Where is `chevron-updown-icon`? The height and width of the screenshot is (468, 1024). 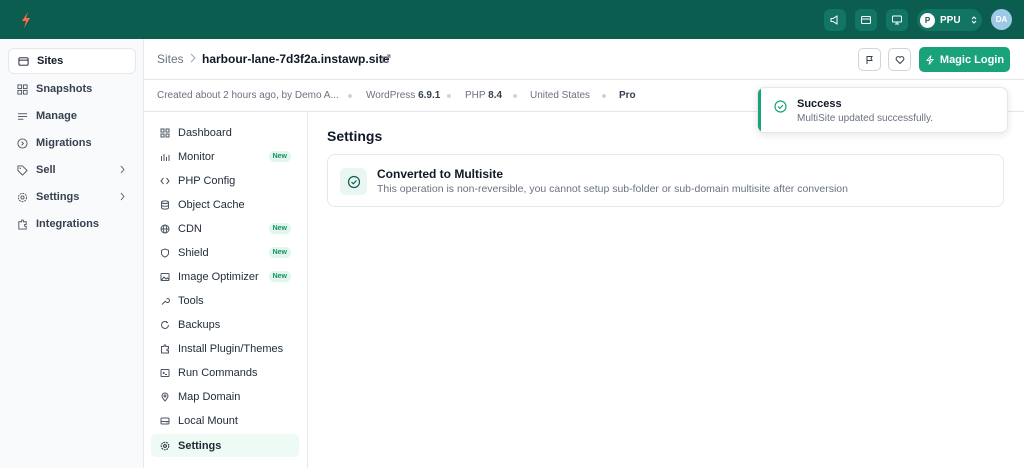
chevron-updown-icon is located at coordinates (973, 20).